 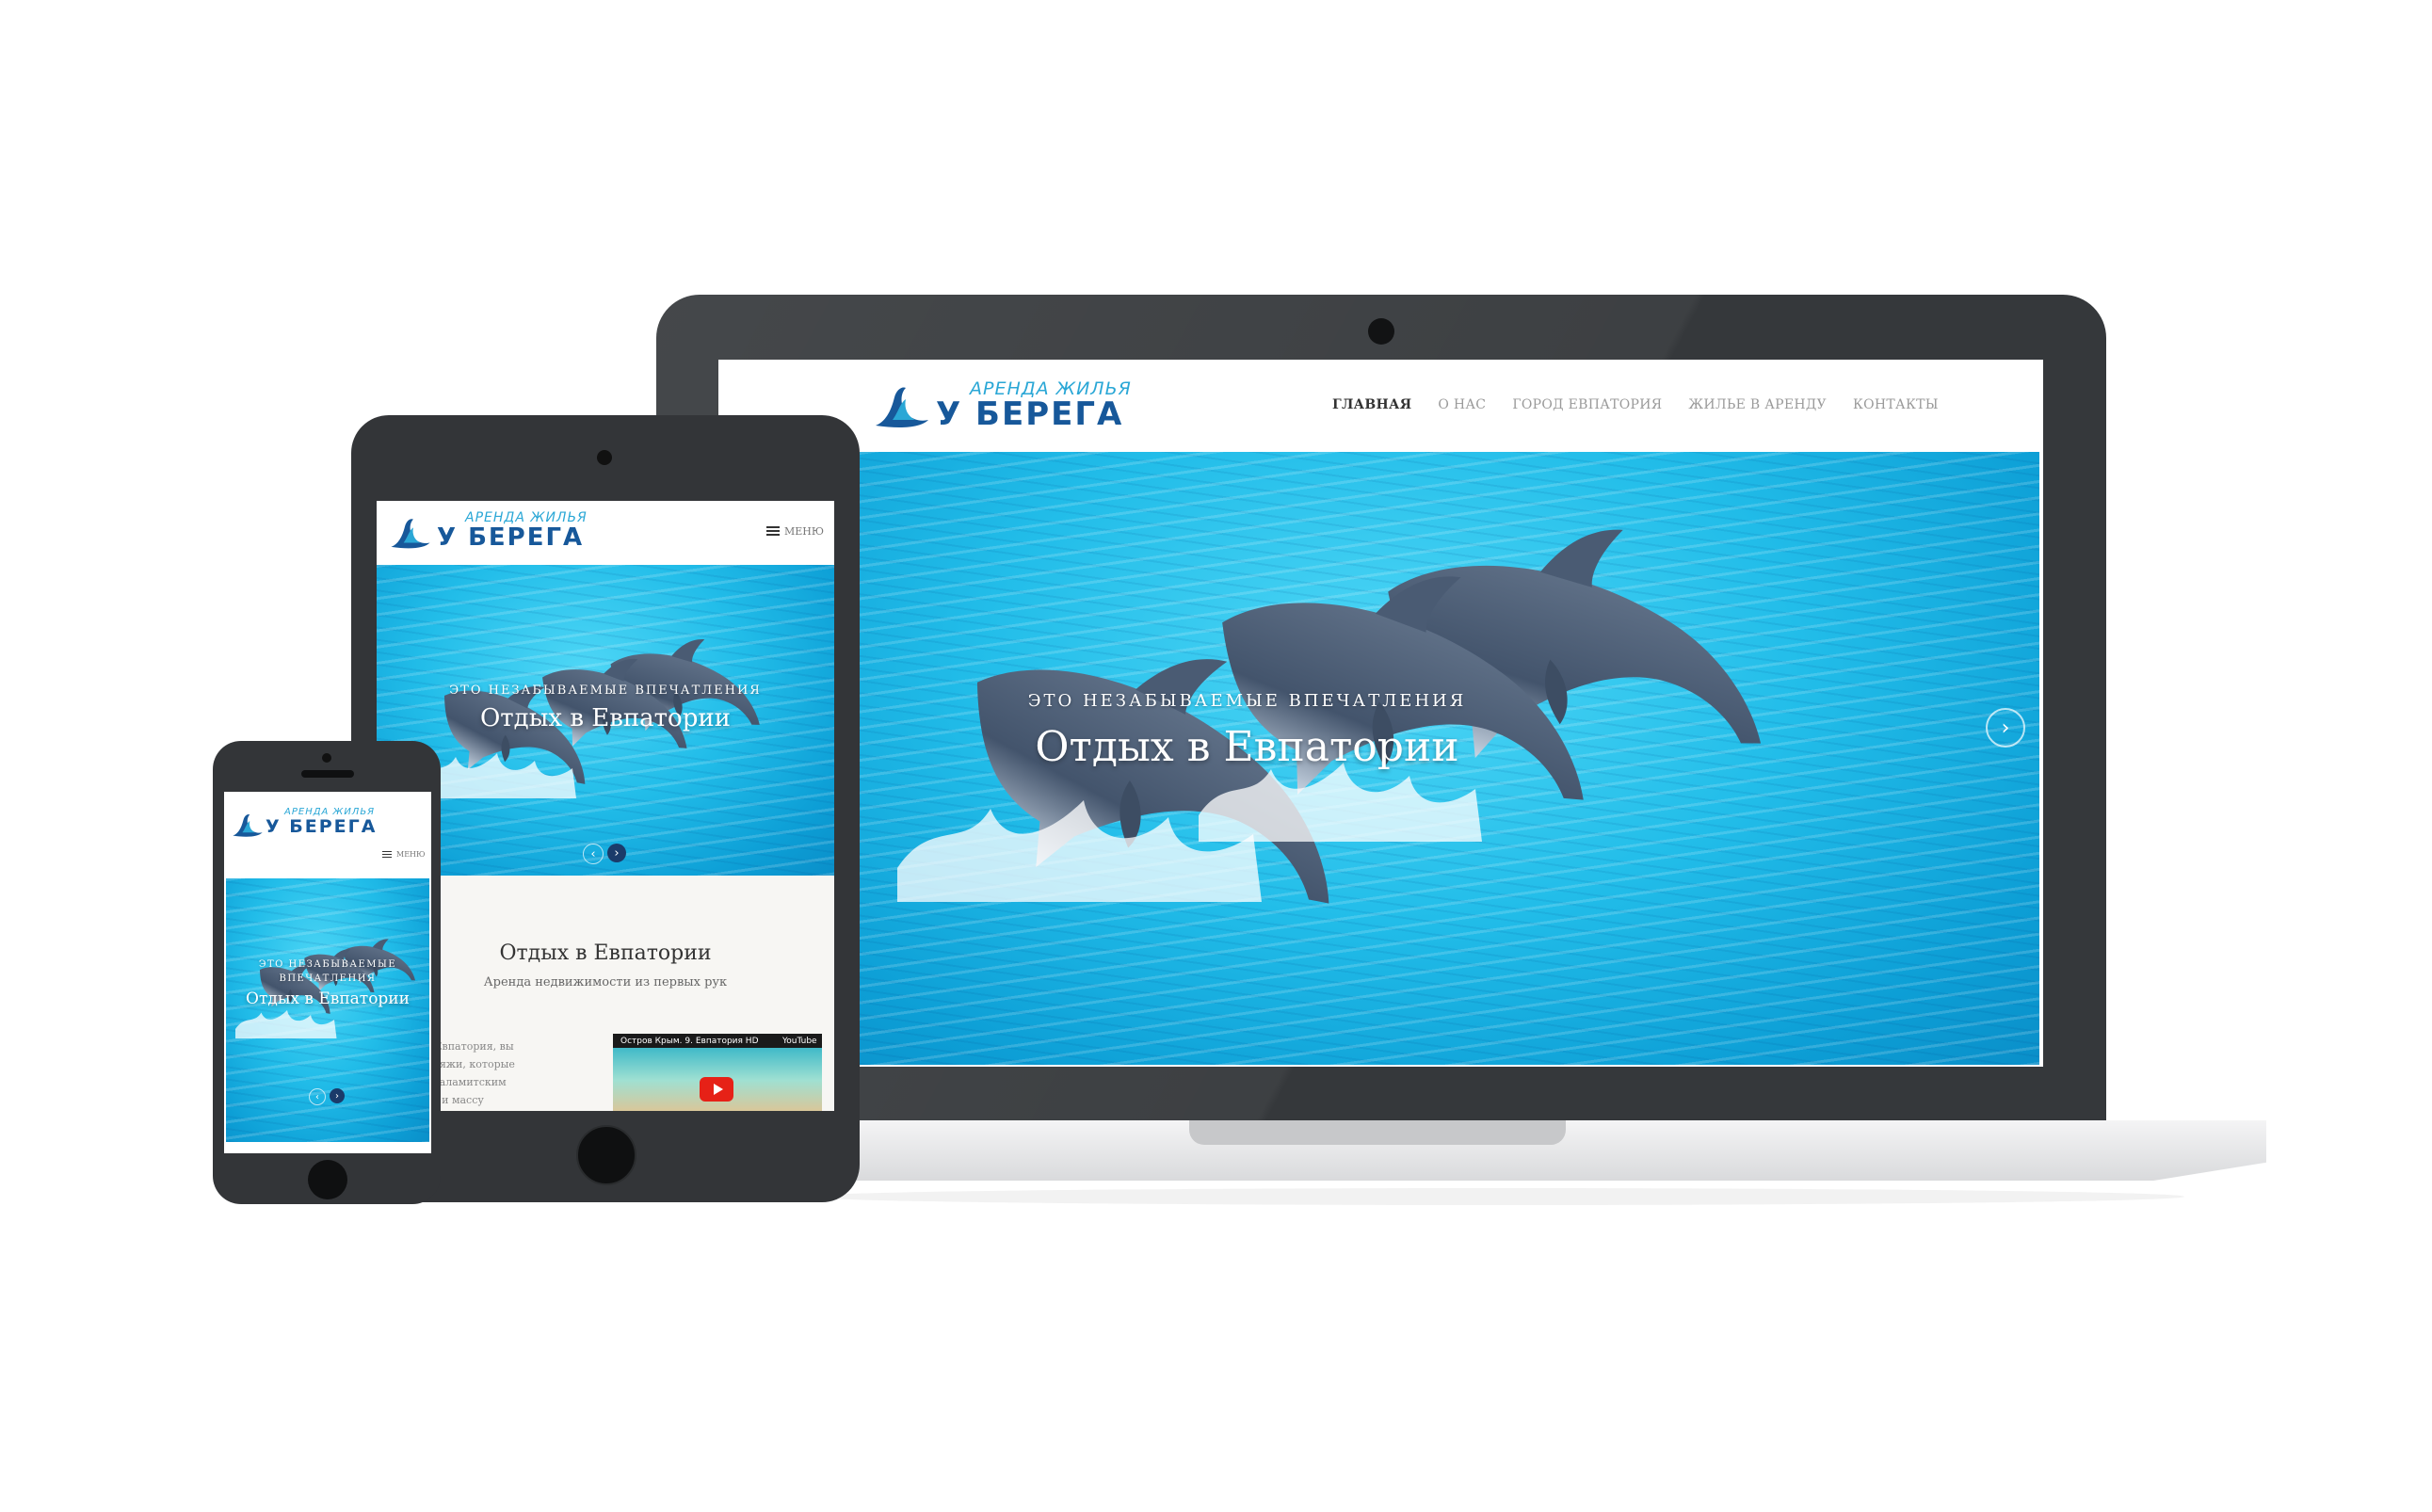 What do you see at coordinates (328, 978) in the screenshot?
I see `hero-subtitle-line2: ВПЕЧАТЛЕНИЯ` at bounding box center [328, 978].